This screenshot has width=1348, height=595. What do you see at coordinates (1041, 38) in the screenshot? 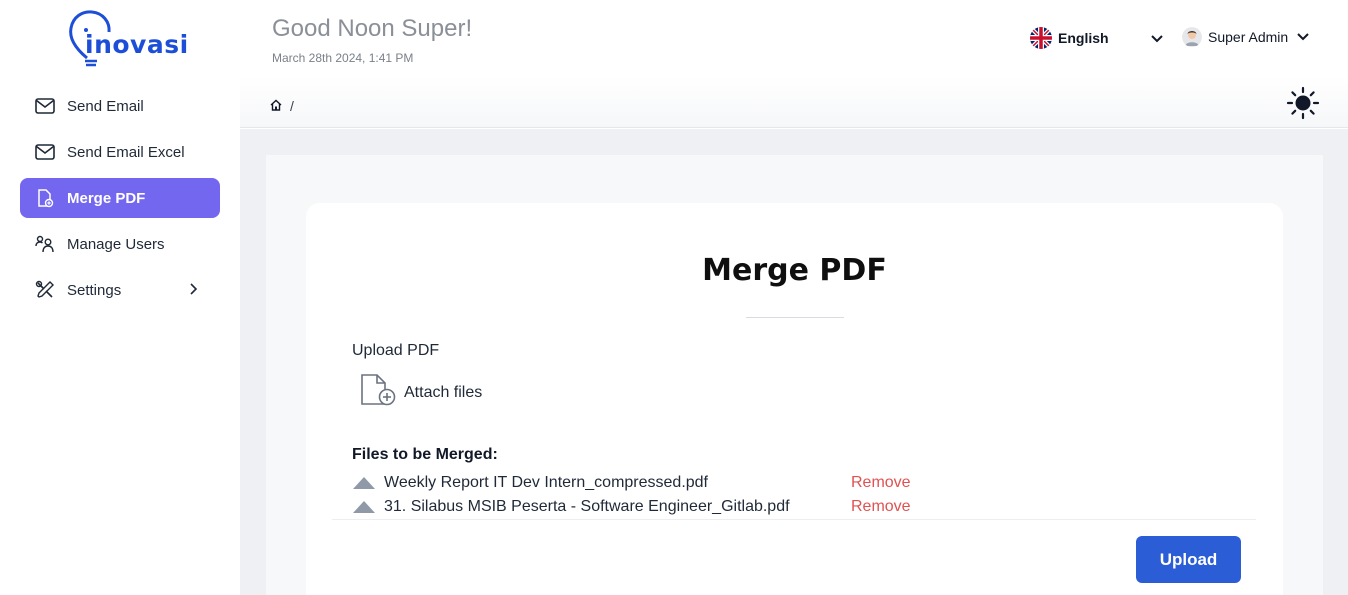
I see `uk-flag-icon` at bounding box center [1041, 38].